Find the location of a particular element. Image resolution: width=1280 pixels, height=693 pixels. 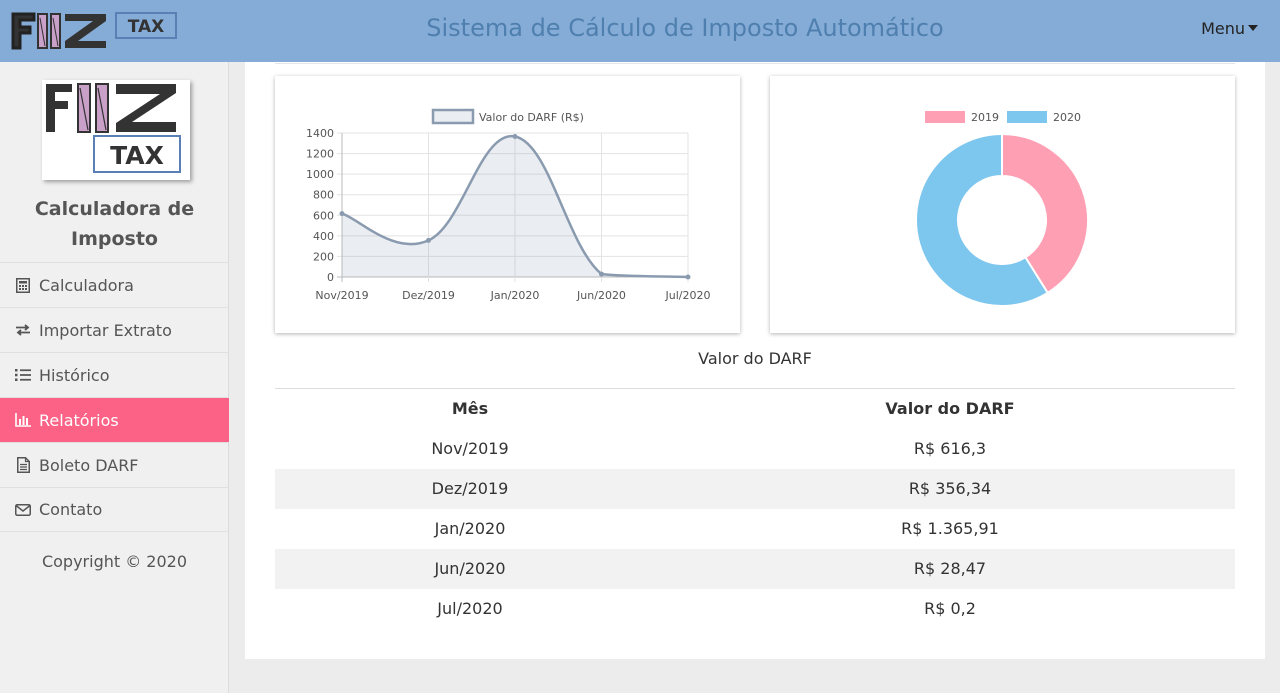

sidebar-item-historico: Histórico is located at coordinates (114, 374).